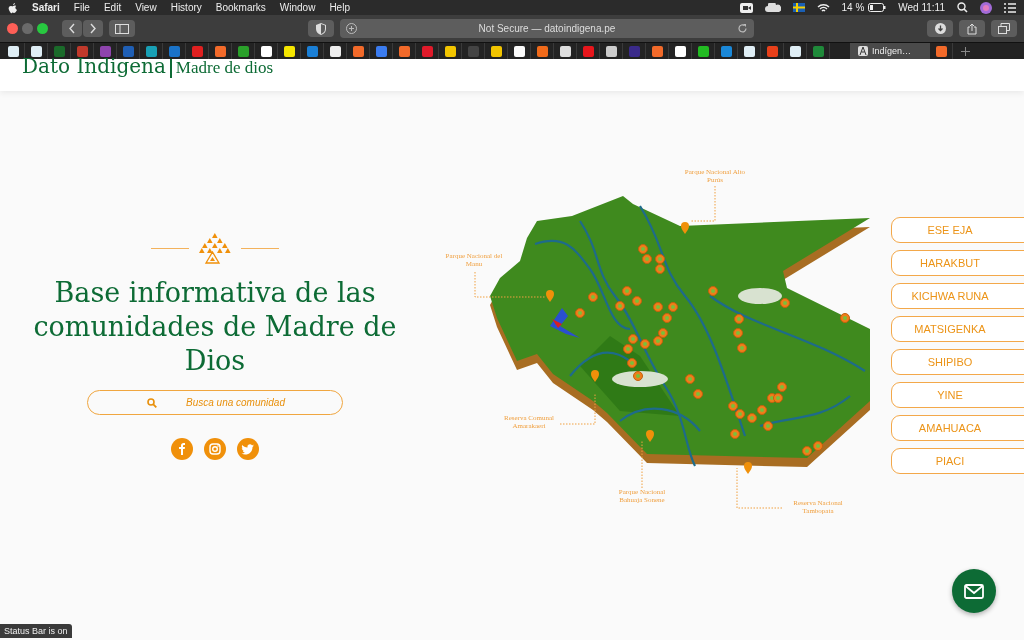 Image resolution: width=1024 pixels, height=640 pixels. I want to click on menu-item: History, so click(186, 7).